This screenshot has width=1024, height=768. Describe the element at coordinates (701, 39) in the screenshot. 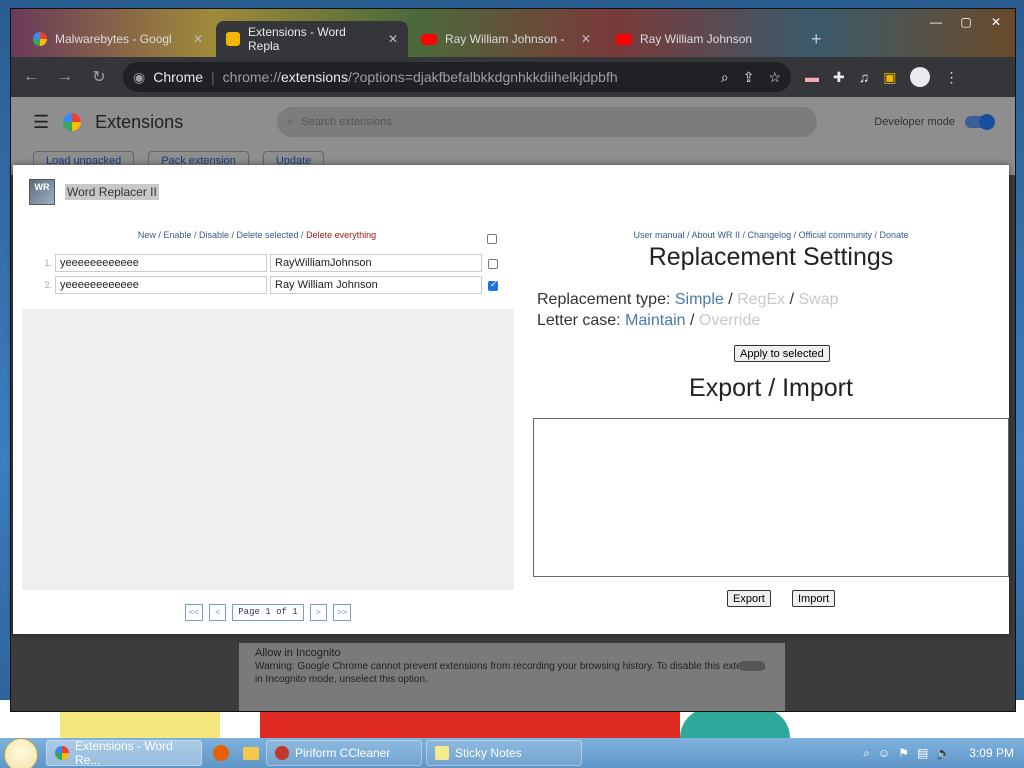

I see `tab-youtube-2: Ray William Johnson` at that location.